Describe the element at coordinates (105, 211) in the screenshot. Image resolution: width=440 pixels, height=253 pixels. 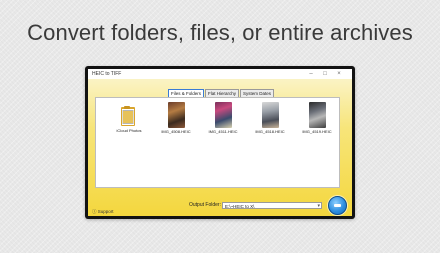
I see `support-label: Support` at that location.